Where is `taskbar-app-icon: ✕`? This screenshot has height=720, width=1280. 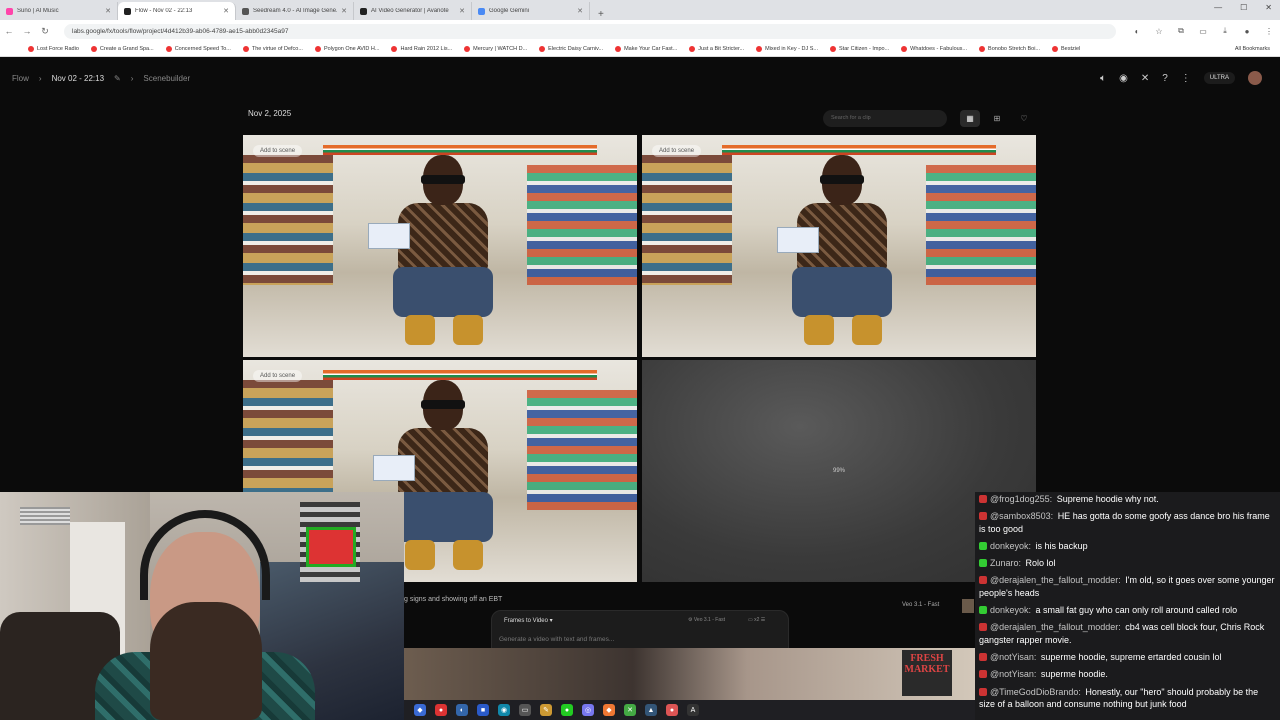 taskbar-app-icon: ✕ is located at coordinates (630, 710).